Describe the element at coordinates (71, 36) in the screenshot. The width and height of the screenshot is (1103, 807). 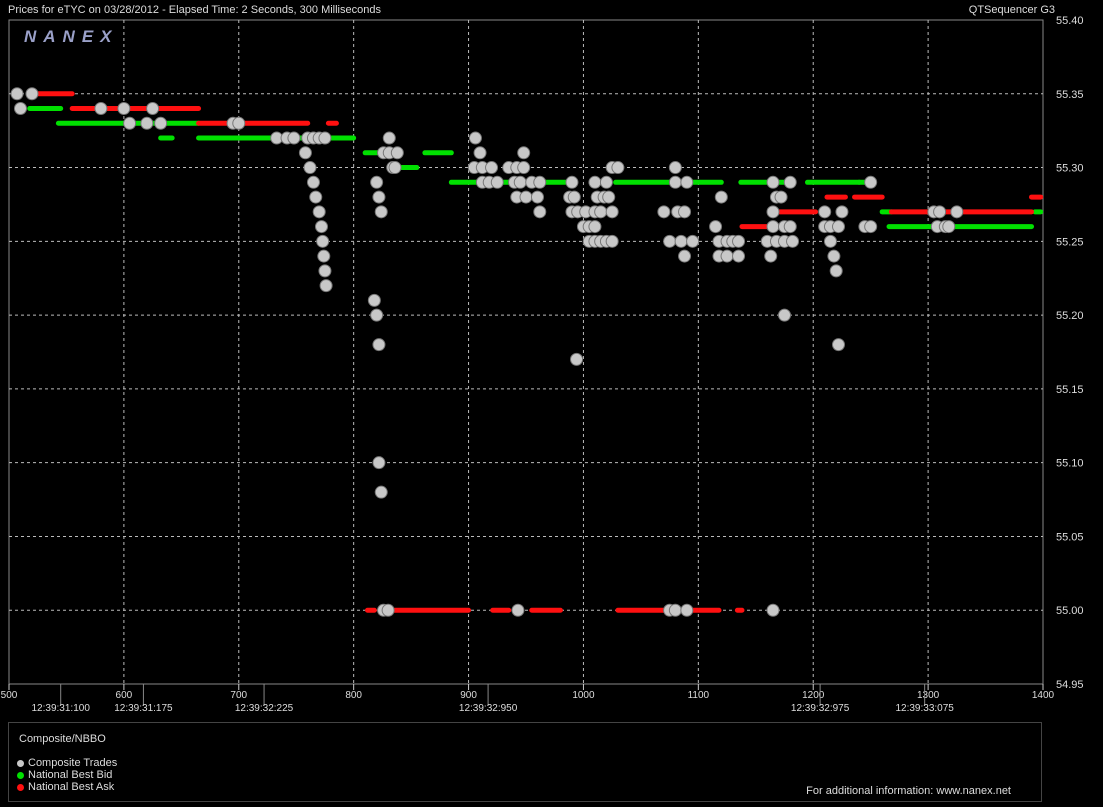
I see `nanex-logo: NANEX` at that location.